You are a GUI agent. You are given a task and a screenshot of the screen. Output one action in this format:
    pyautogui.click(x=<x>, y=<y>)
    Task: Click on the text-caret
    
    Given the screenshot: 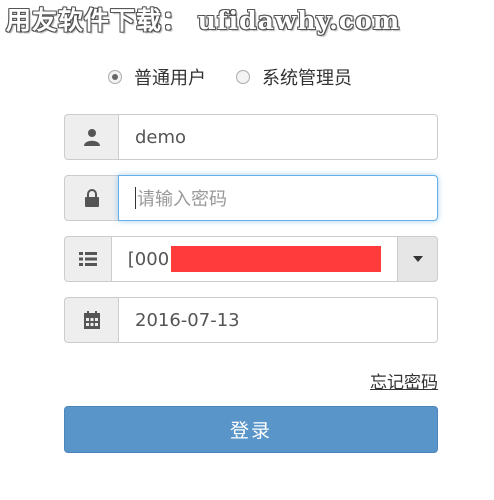 What is the action you would take?
    pyautogui.click(x=135, y=198)
    